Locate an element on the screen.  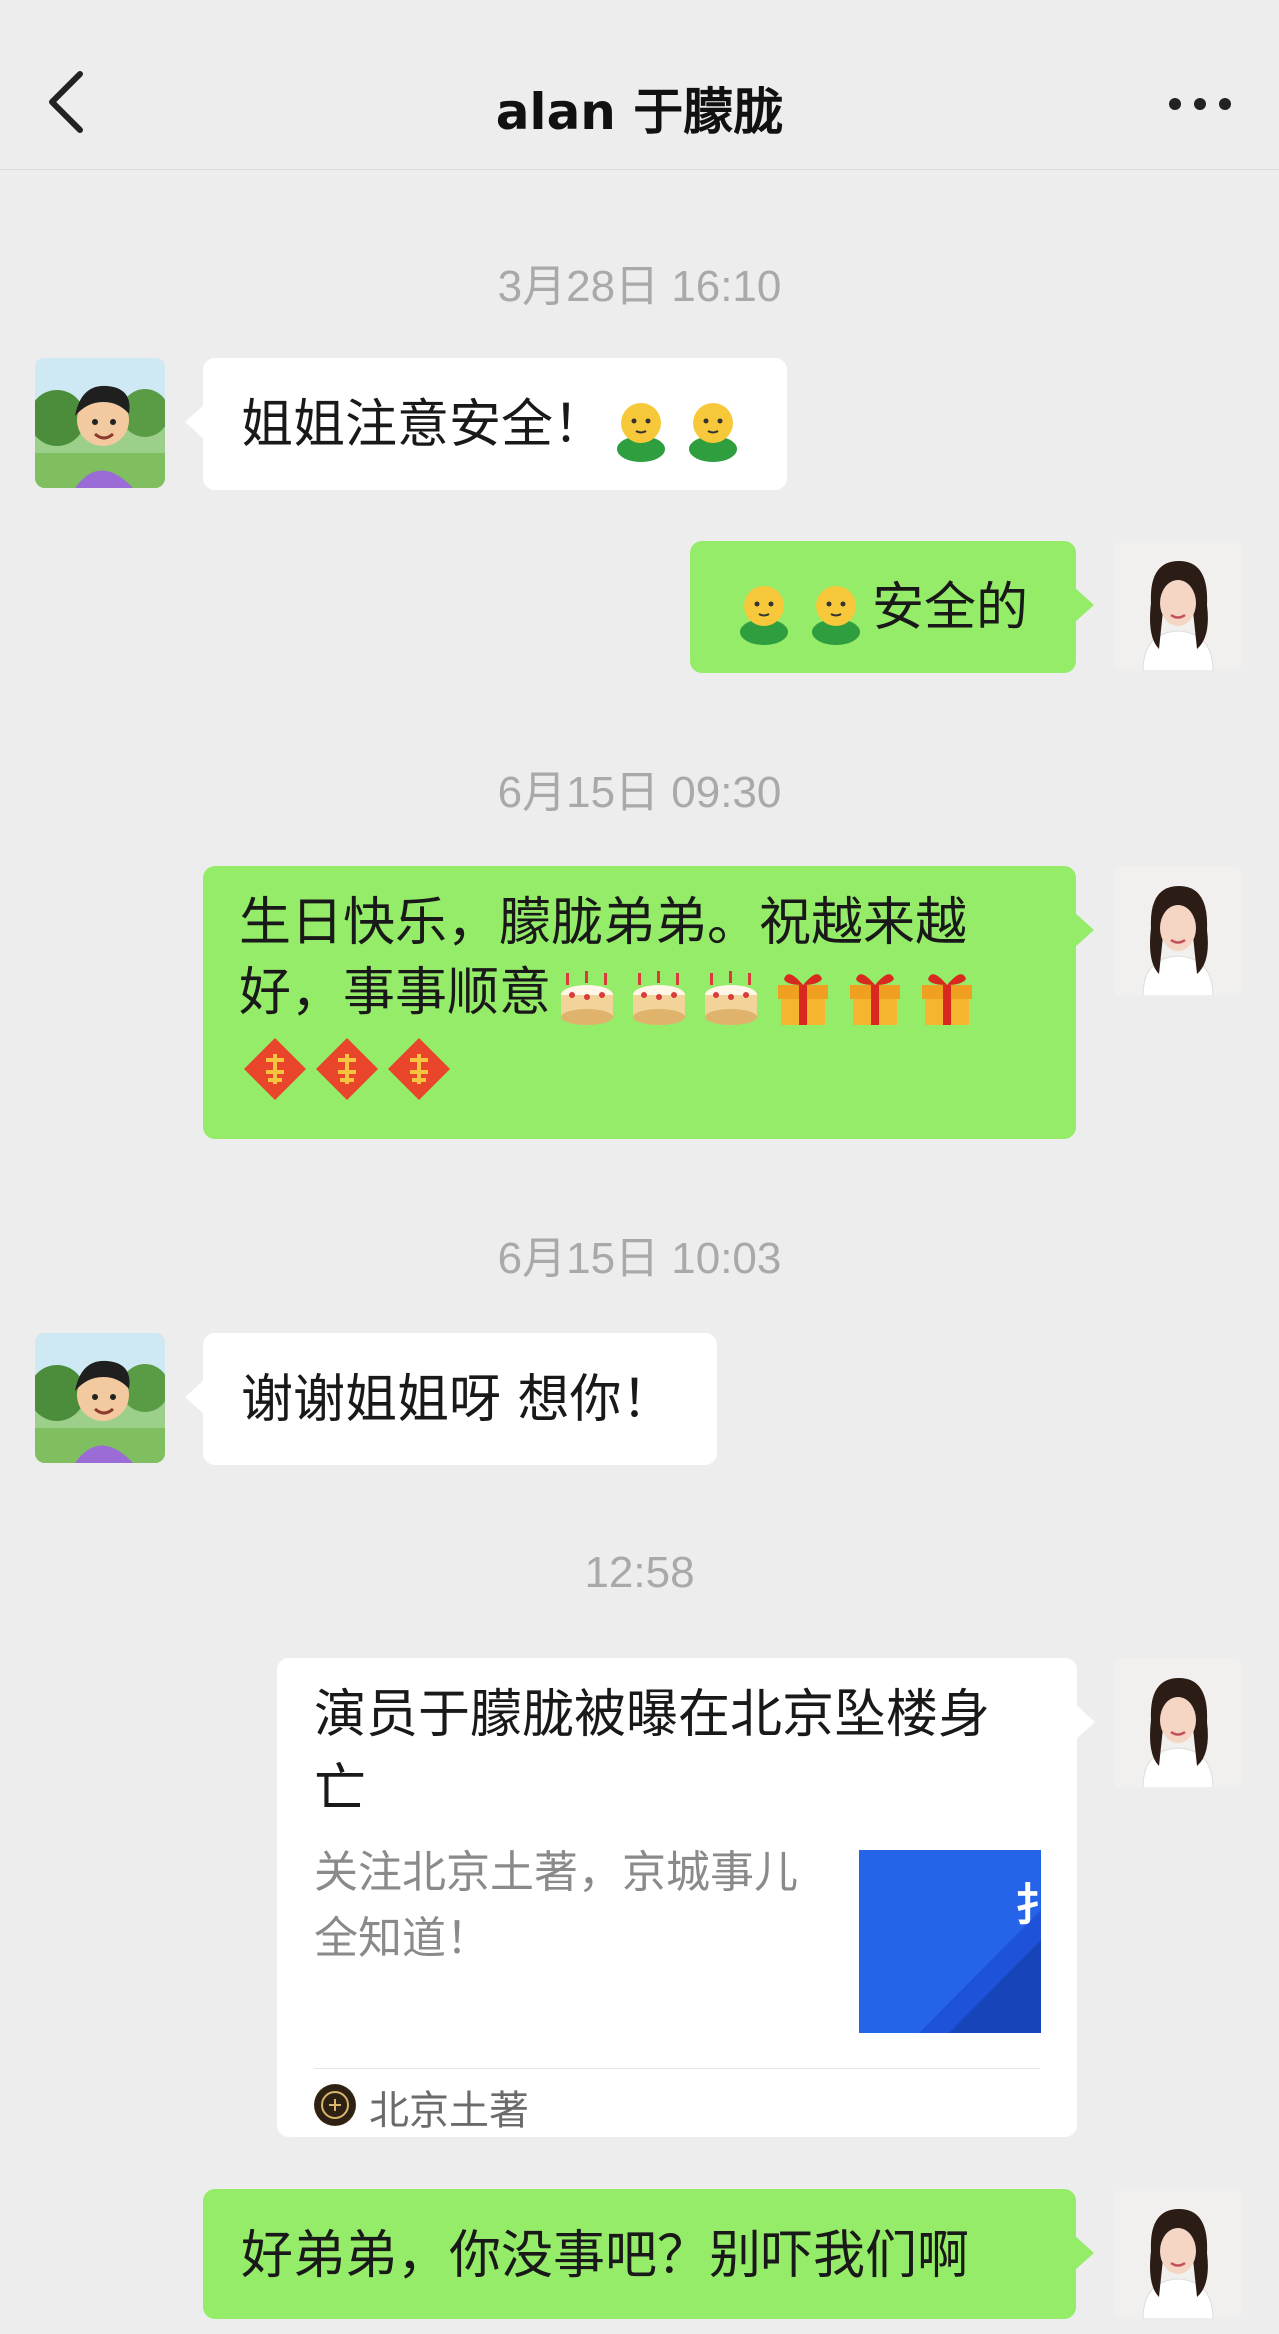
nav-bar: alan 于朦胧 is located at coordinates (639, 85).